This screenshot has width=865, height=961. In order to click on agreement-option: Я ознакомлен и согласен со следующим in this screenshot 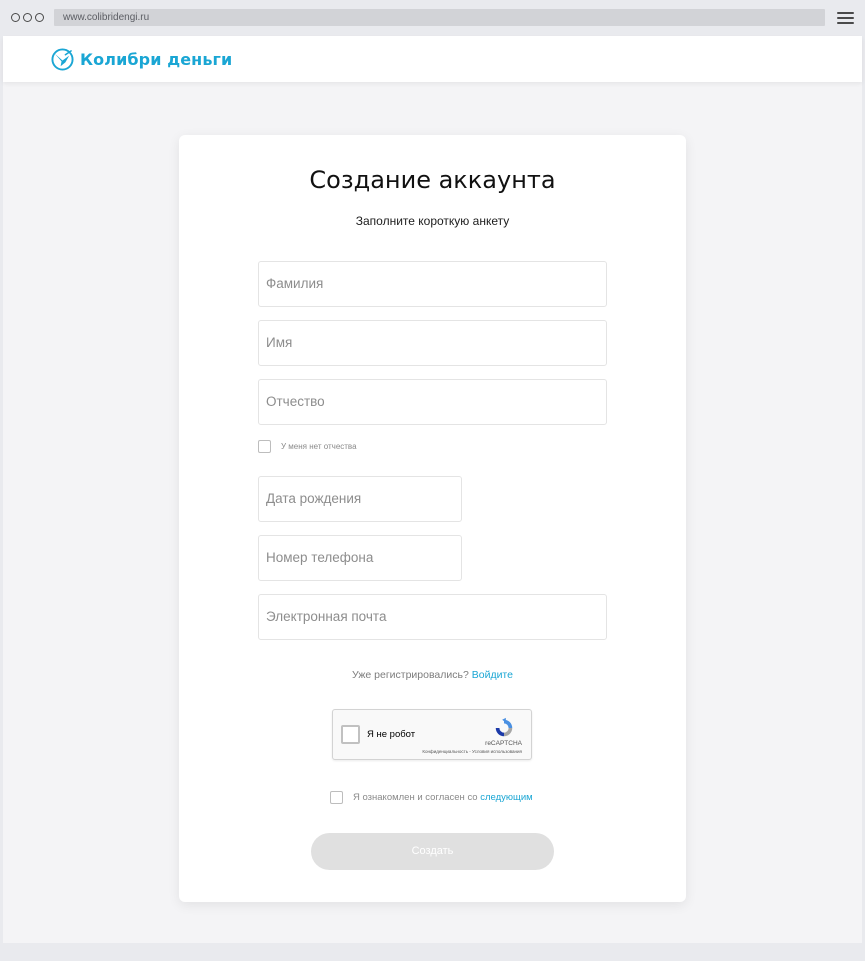, I will do `click(431, 797)`.